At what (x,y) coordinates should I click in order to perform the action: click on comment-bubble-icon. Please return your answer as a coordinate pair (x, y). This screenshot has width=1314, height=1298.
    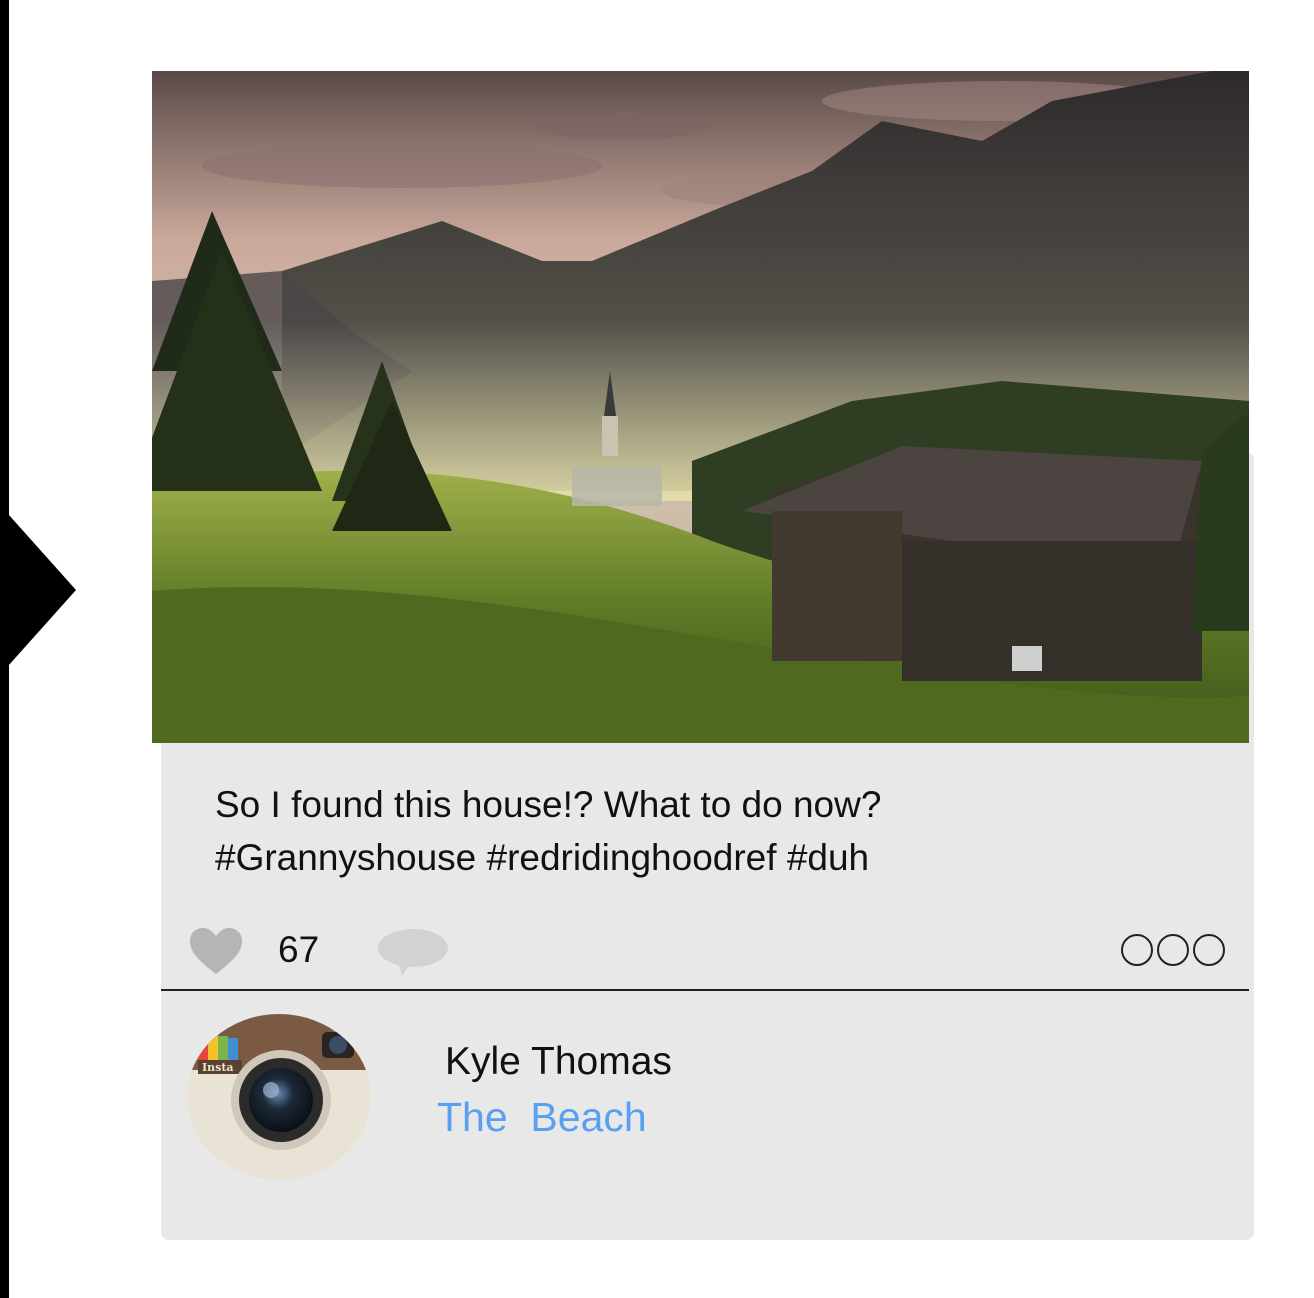
    Looking at the image, I should click on (413, 955).